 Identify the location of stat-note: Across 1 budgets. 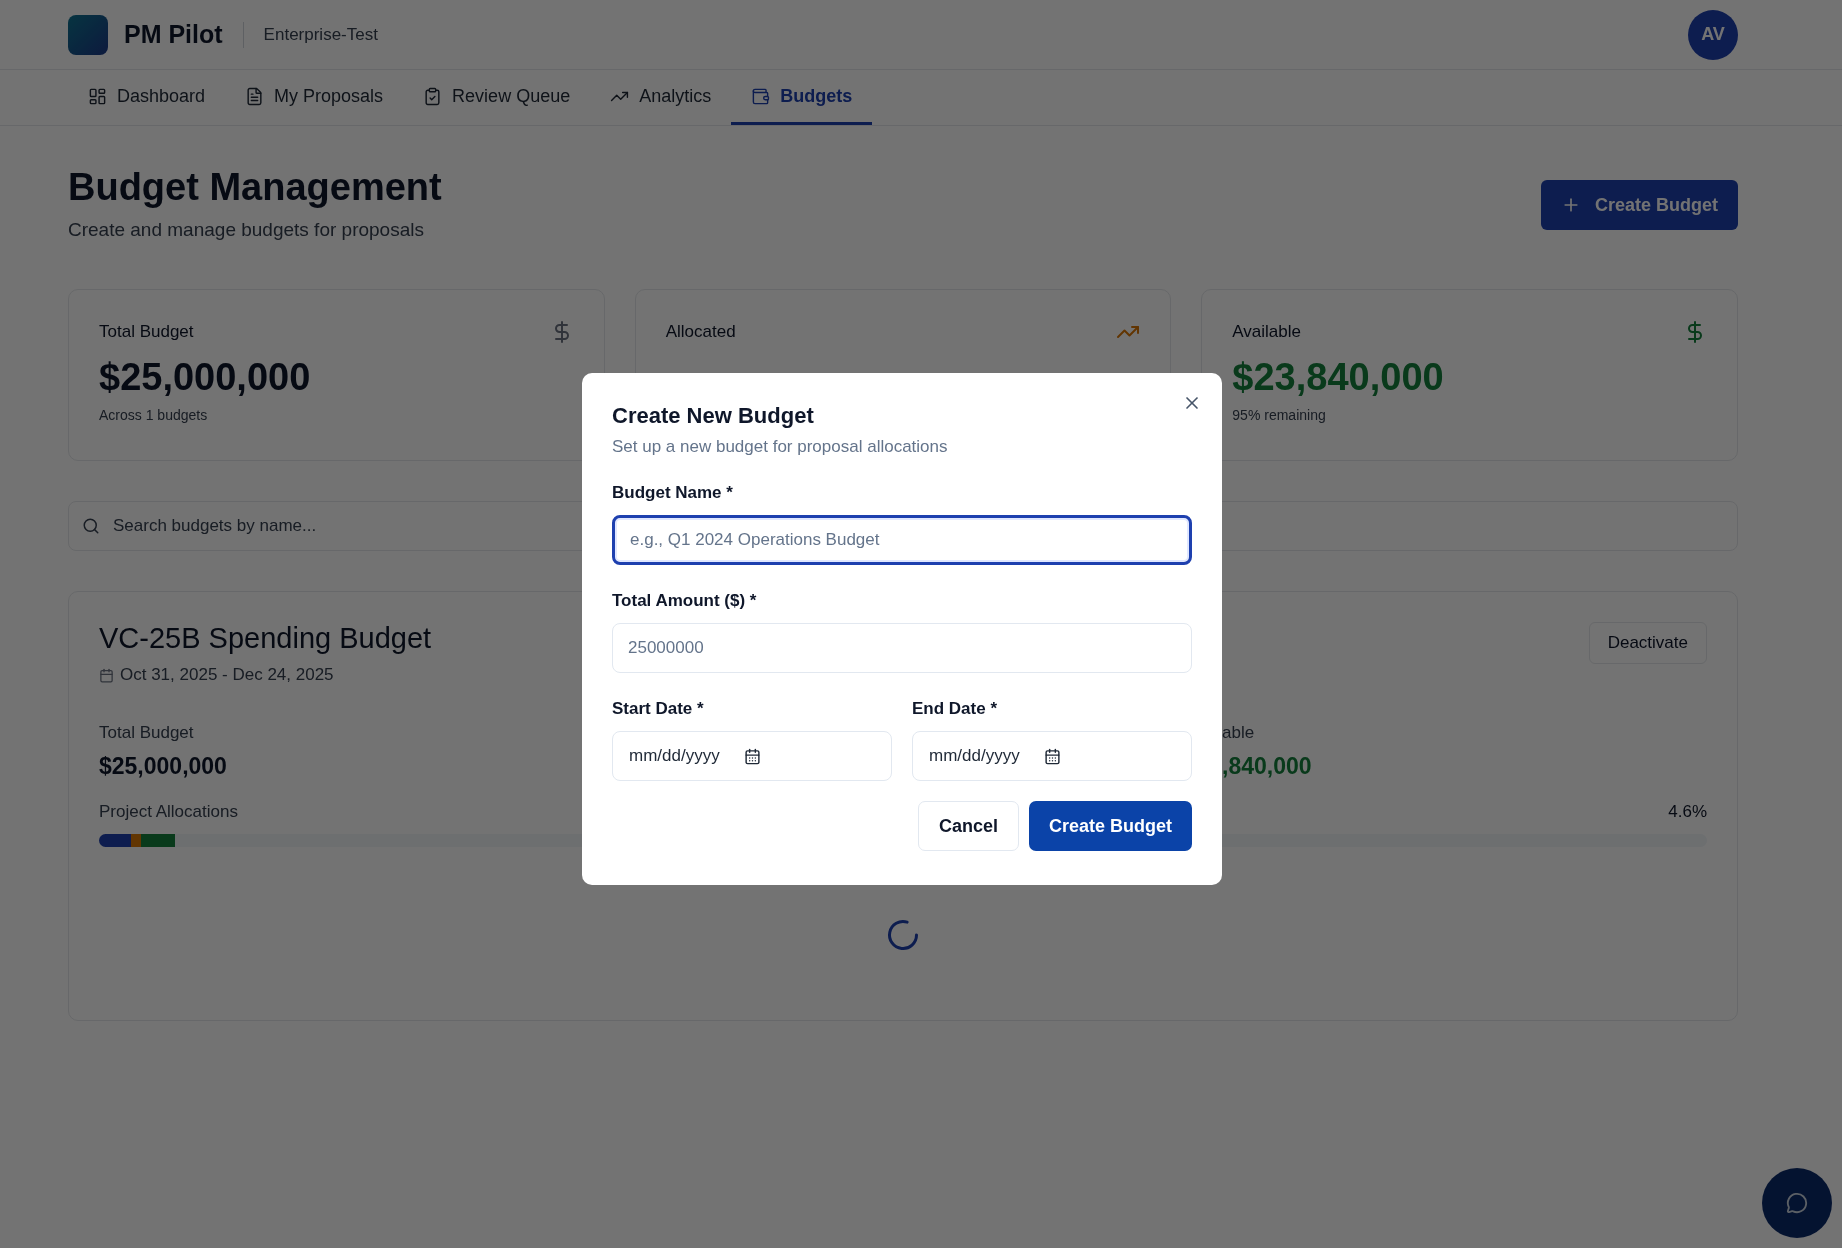
(154, 415).